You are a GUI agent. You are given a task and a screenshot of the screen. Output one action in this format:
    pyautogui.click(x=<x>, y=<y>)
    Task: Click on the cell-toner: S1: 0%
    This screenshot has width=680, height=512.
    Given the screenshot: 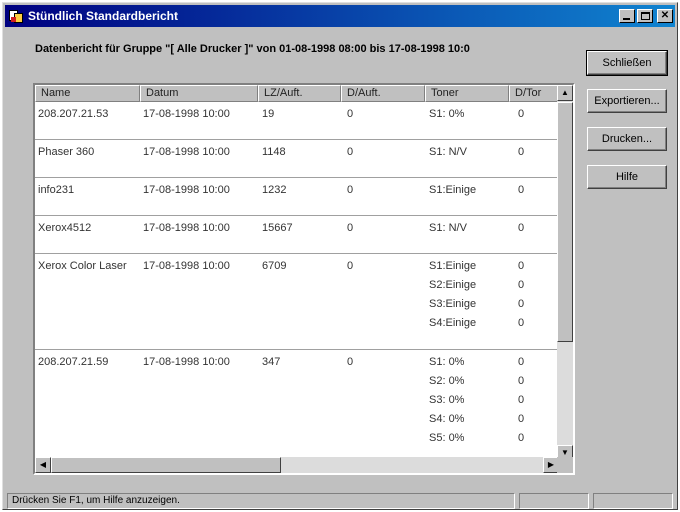 What is the action you would take?
    pyautogui.click(x=447, y=114)
    